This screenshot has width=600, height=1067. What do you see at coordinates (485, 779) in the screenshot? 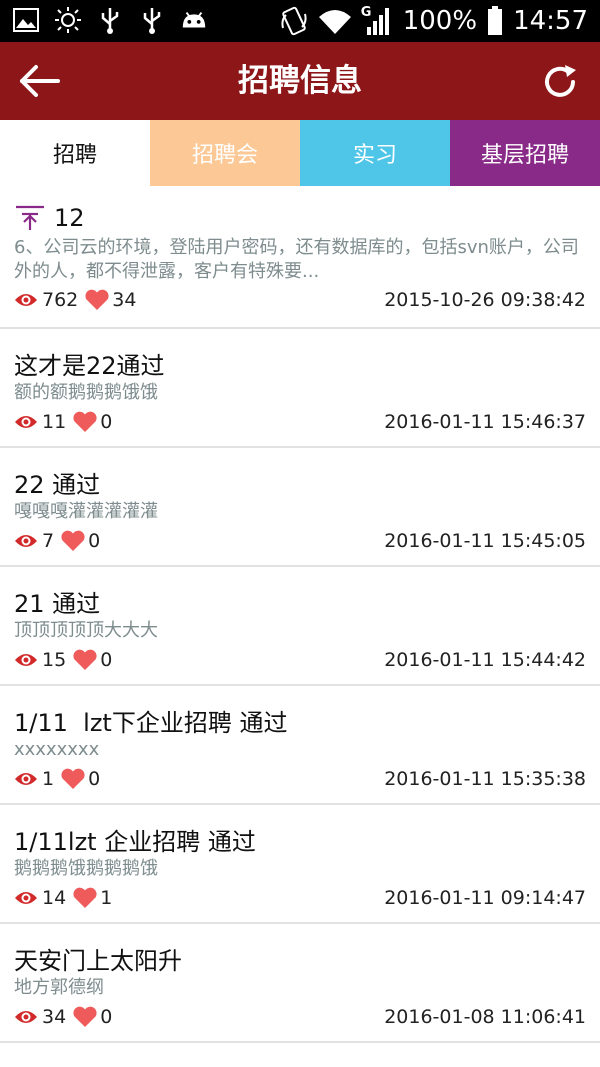
I see `item-date: 2016-01-11 15:35:38` at bounding box center [485, 779].